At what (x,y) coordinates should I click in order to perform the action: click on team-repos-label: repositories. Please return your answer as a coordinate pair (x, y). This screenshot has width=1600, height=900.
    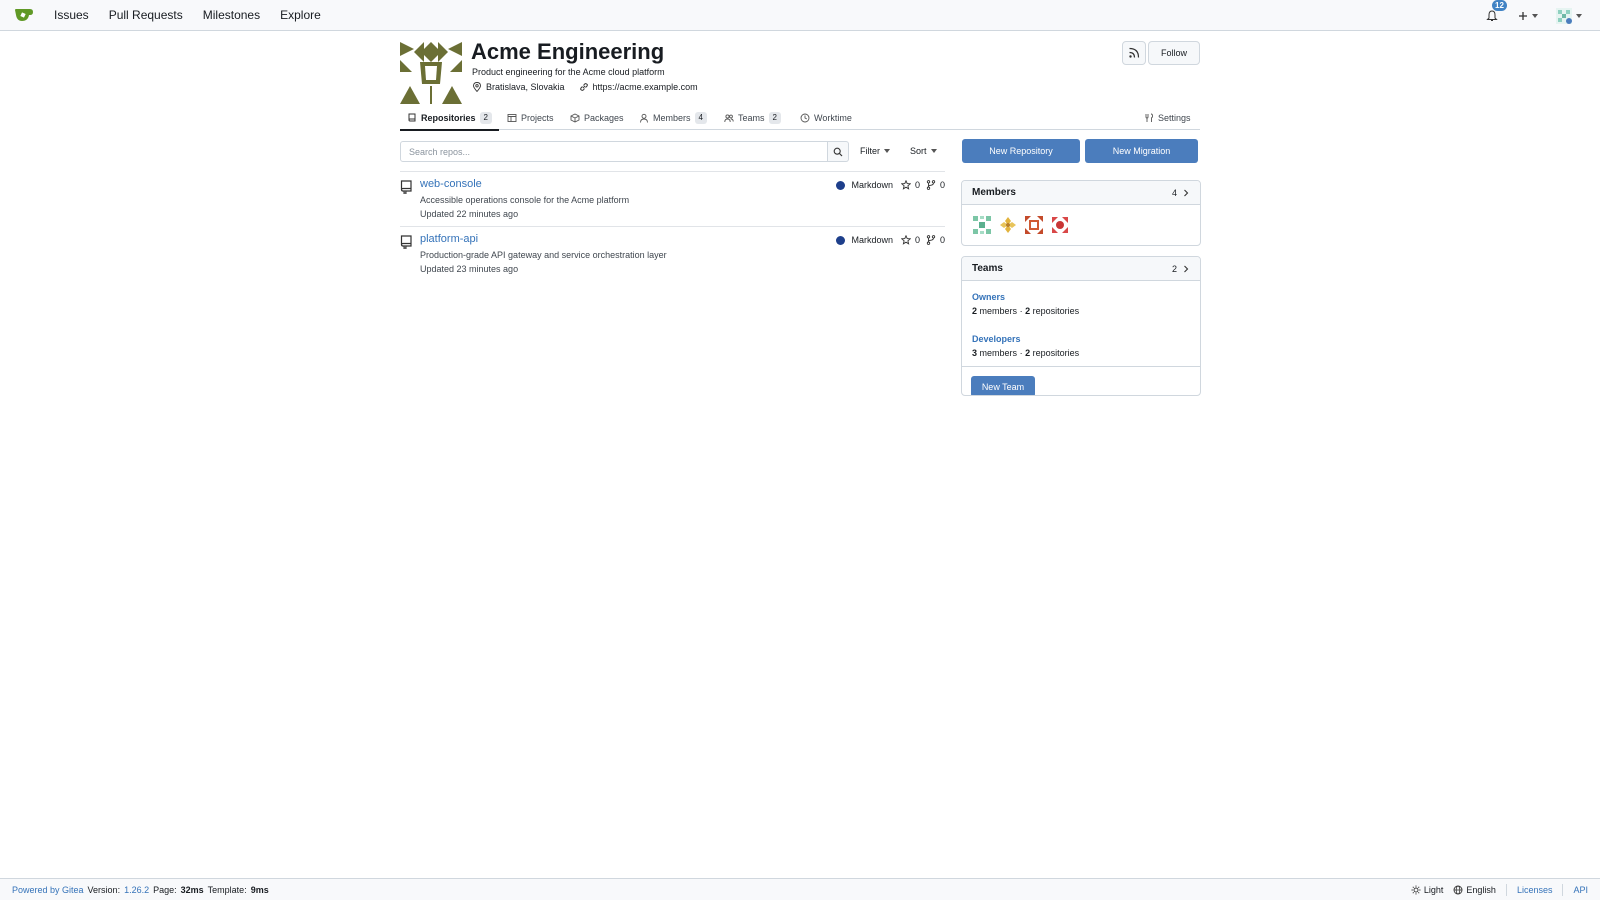
    Looking at the image, I should click on (1056, 353).